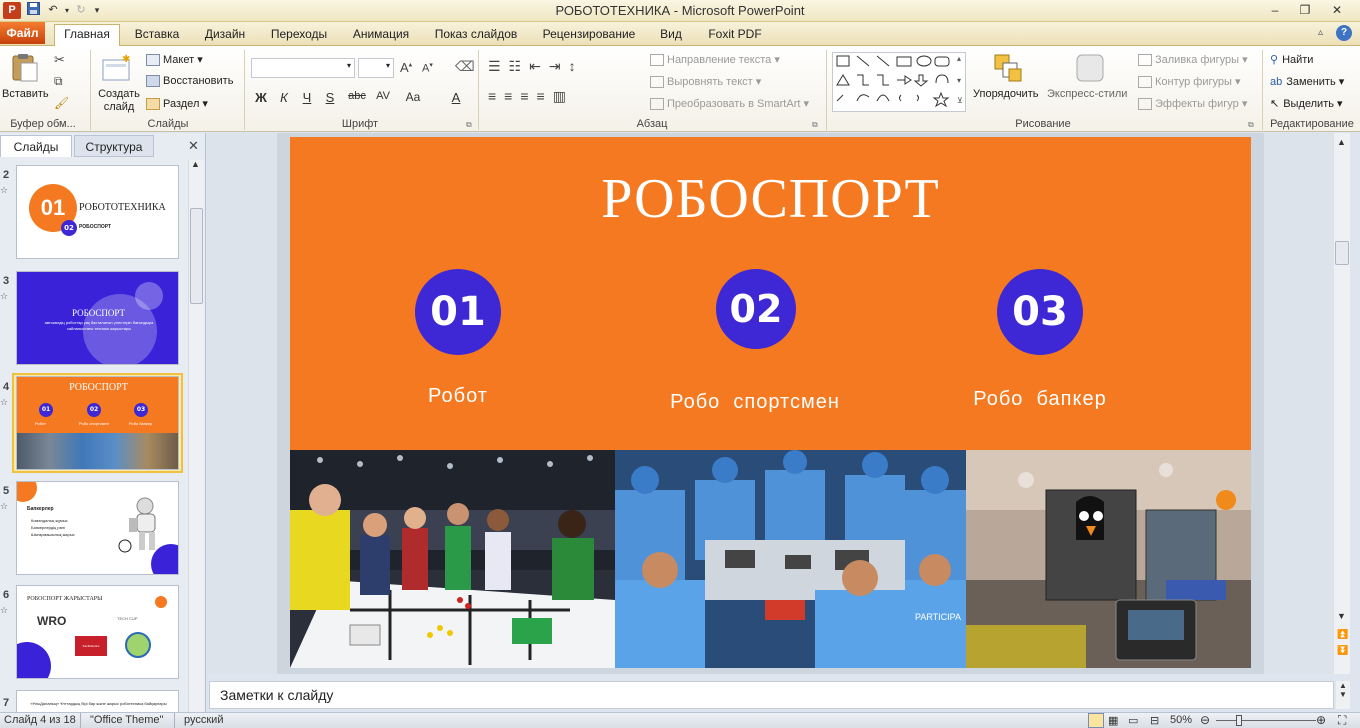 This screenshot has height=728, width=1360. I want to click on italic-button: К, so click(284, 97).